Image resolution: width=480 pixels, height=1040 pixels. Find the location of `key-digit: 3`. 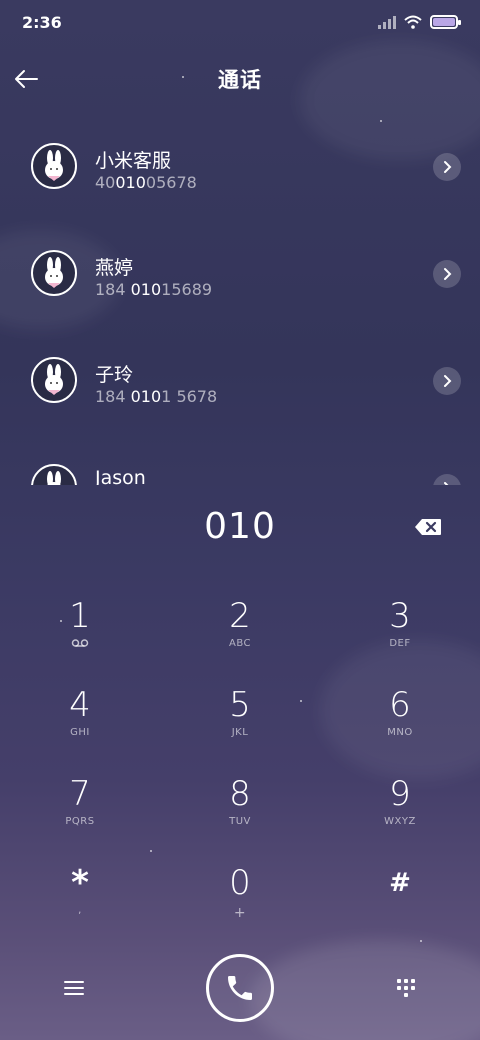

key-digit: 3 is located at coordinates (400, 616).